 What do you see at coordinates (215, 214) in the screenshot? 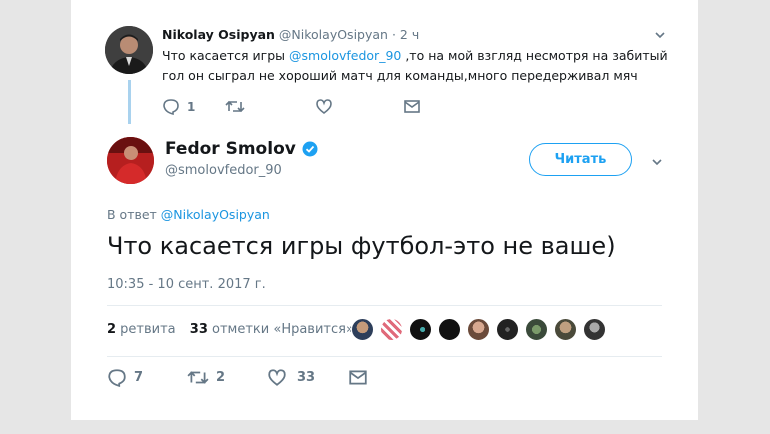
I see `reply-to-link: @NikolayOsipyan` at bounding box center [215, 214].